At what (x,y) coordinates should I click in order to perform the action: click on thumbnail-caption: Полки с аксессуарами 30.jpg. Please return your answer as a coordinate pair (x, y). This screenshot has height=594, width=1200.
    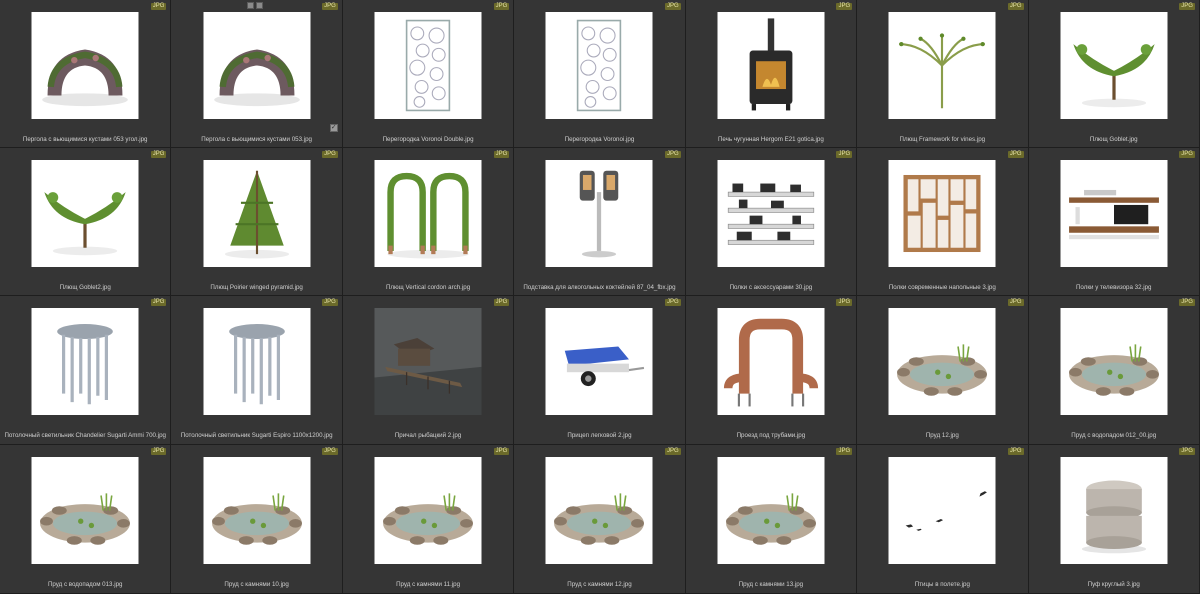
    Looking at the image, I should click on (771, 287).